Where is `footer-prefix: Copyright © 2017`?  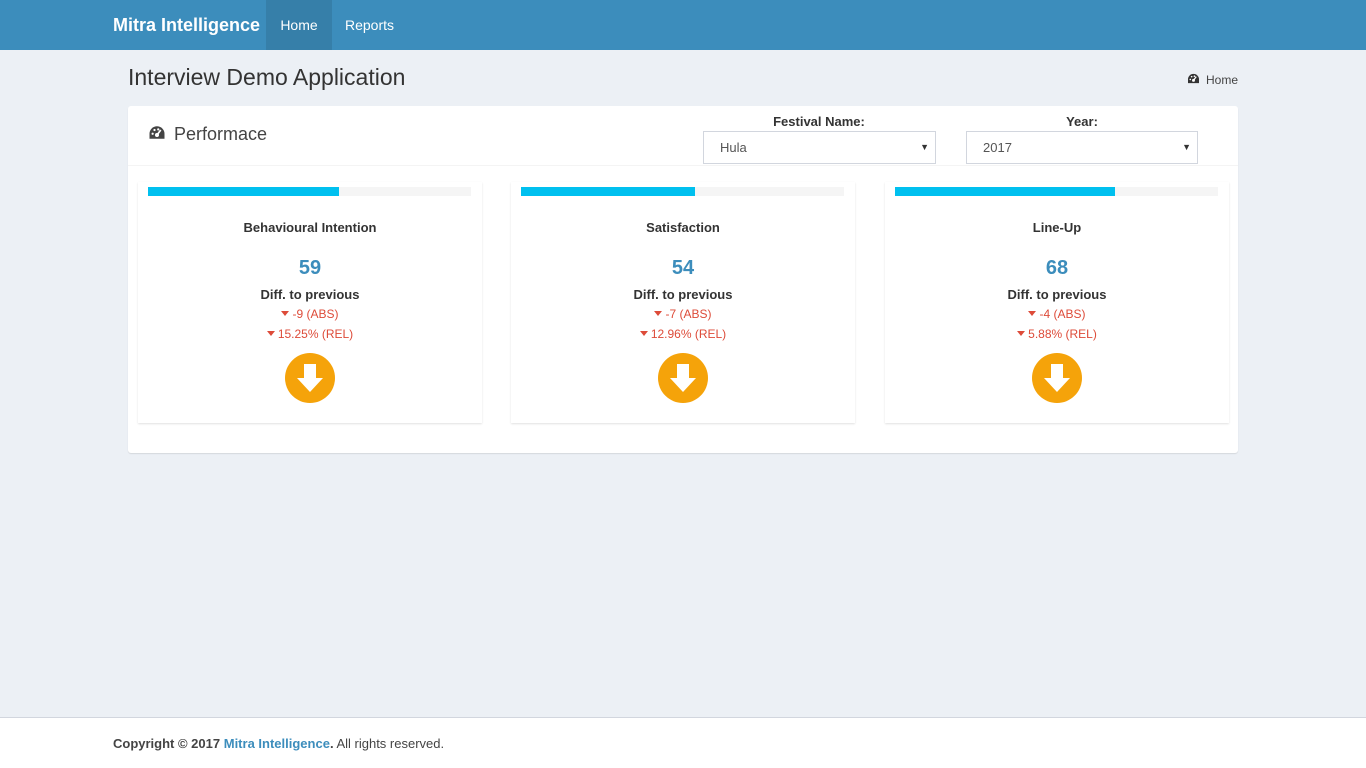
footer-prefix: Copyright © 2017 is located at coordinates (167, 743).